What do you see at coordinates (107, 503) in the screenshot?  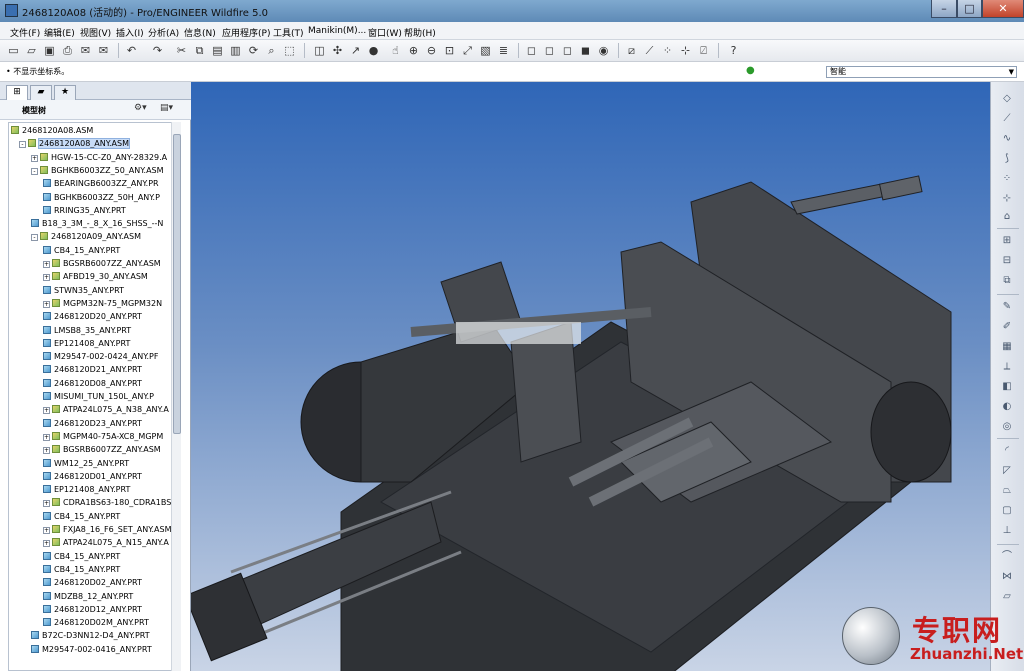 I see `tree-node: + CDRA1BS63-180_CDRA1BS` at bounding box center [107, 503].